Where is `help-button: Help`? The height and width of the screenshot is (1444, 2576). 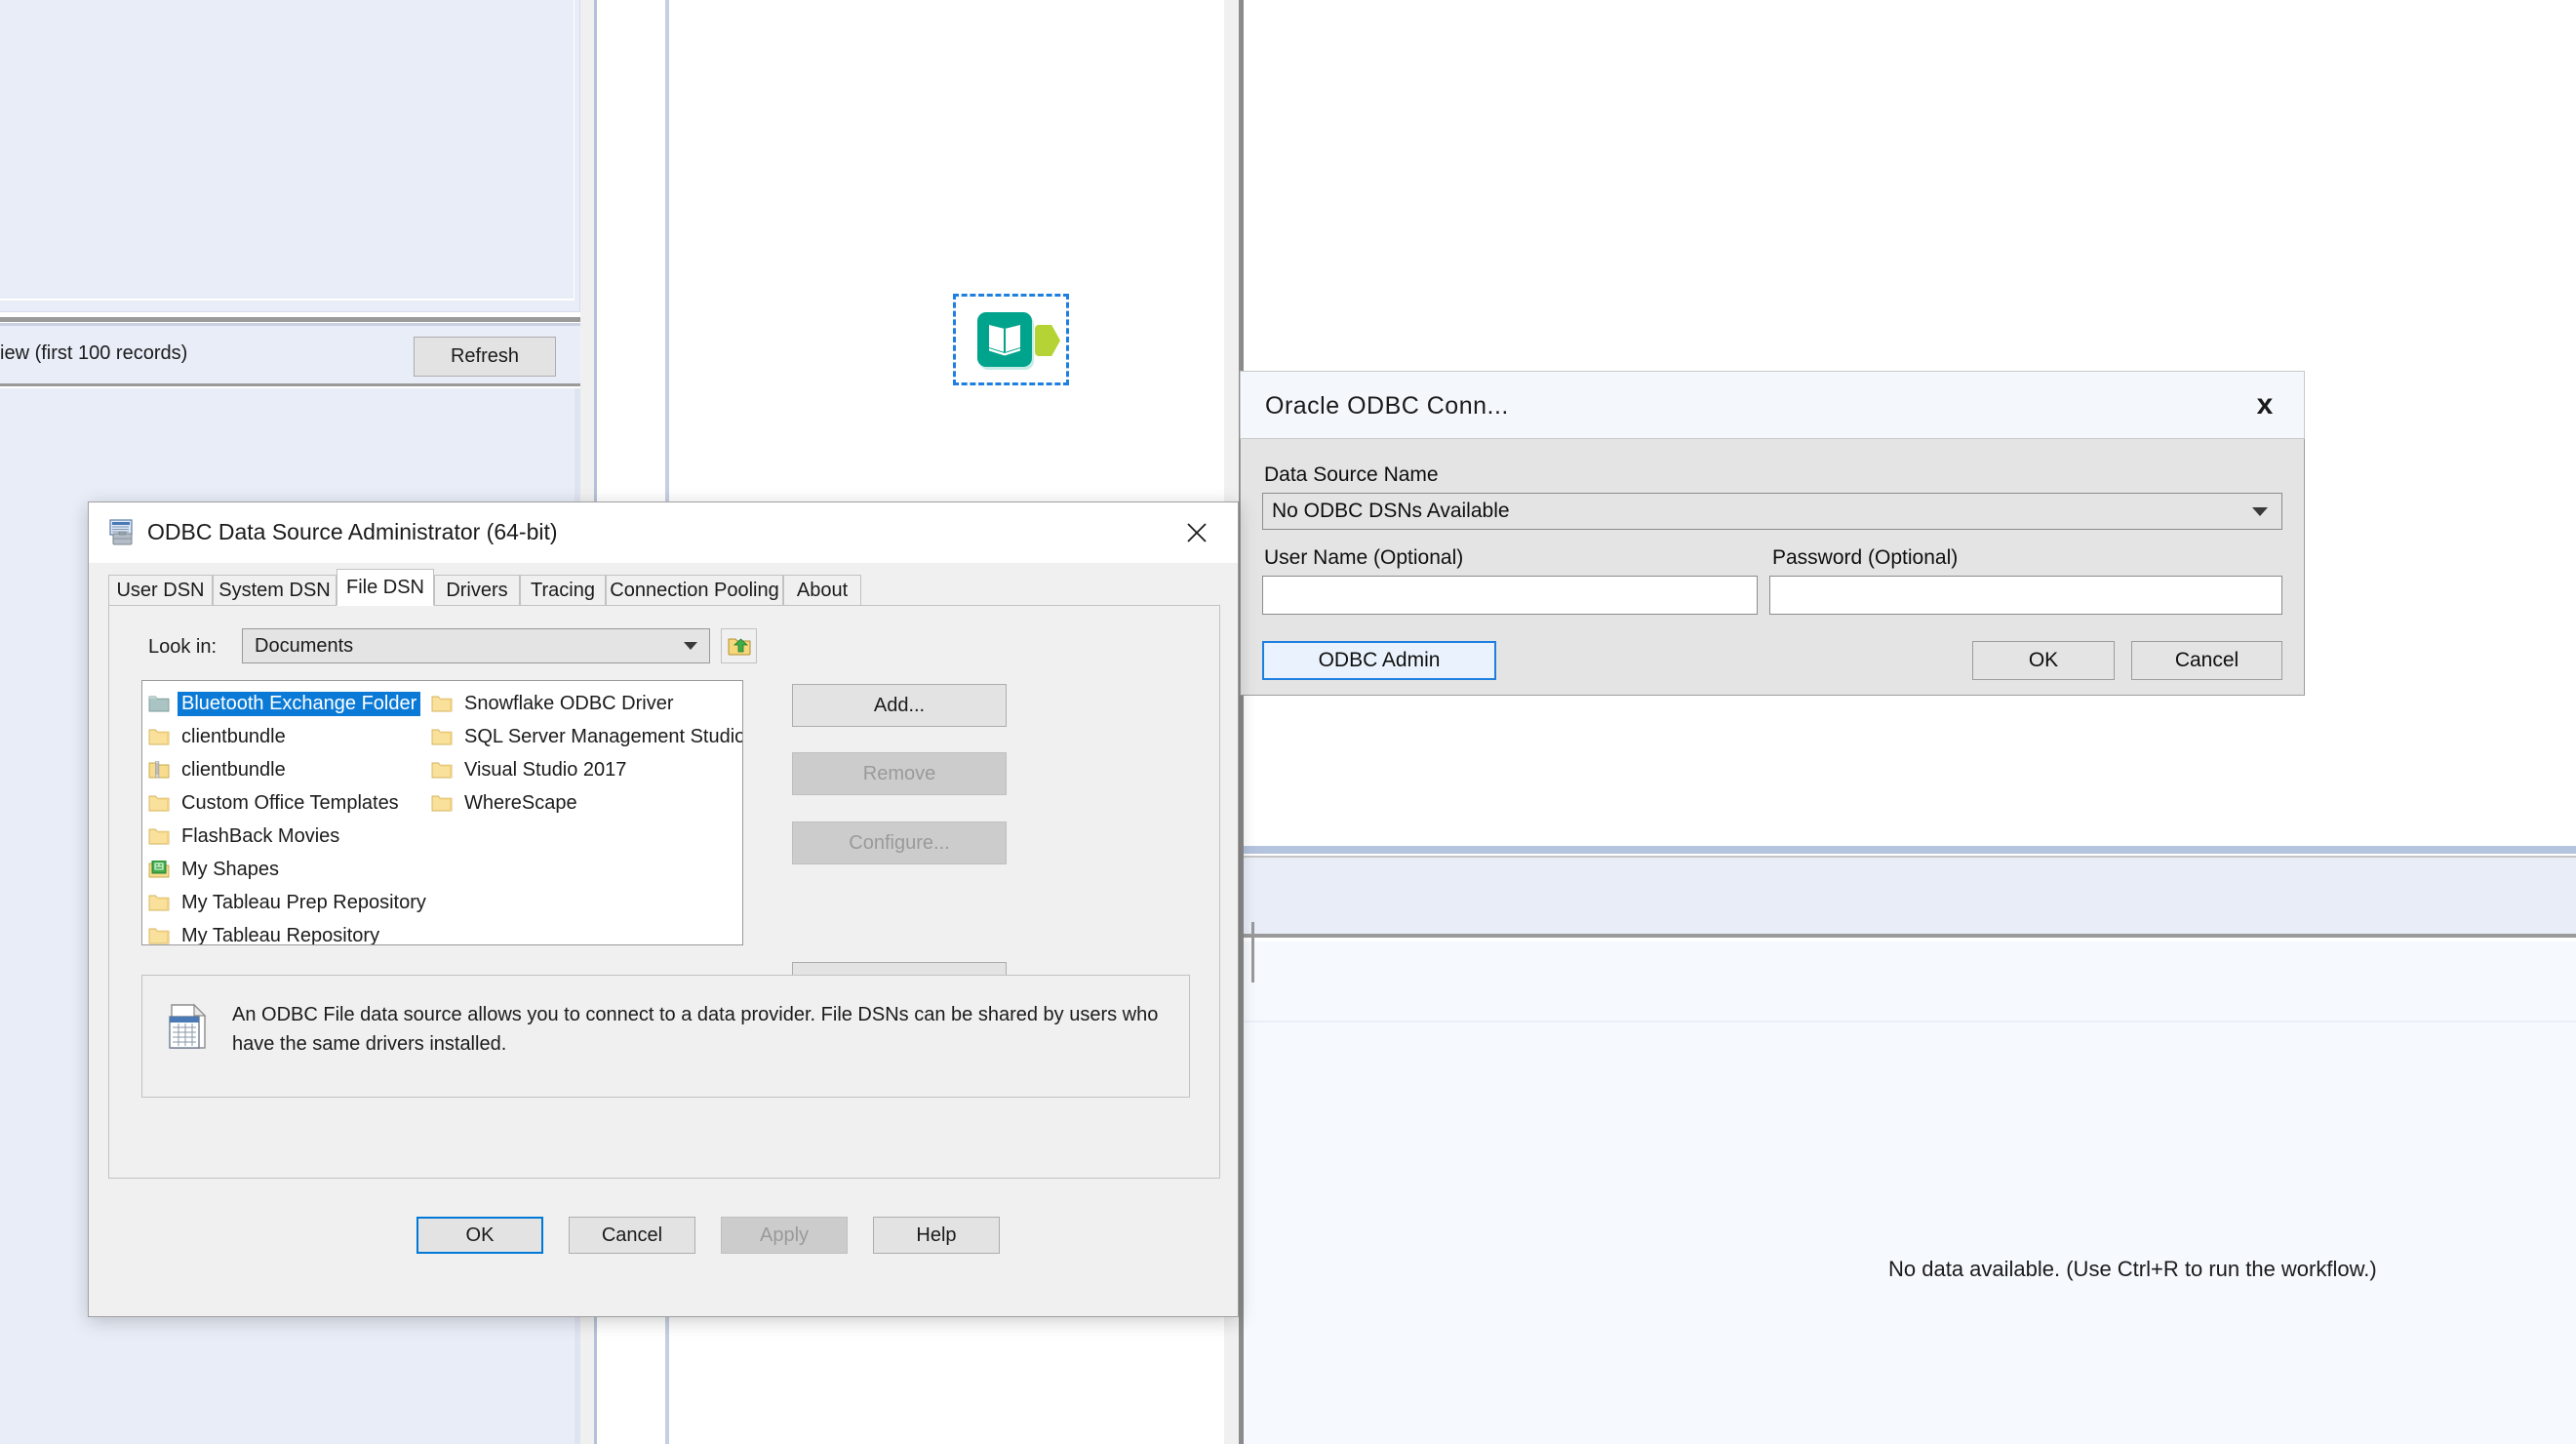 help-button: Help is located at coordinates (936, 1235).